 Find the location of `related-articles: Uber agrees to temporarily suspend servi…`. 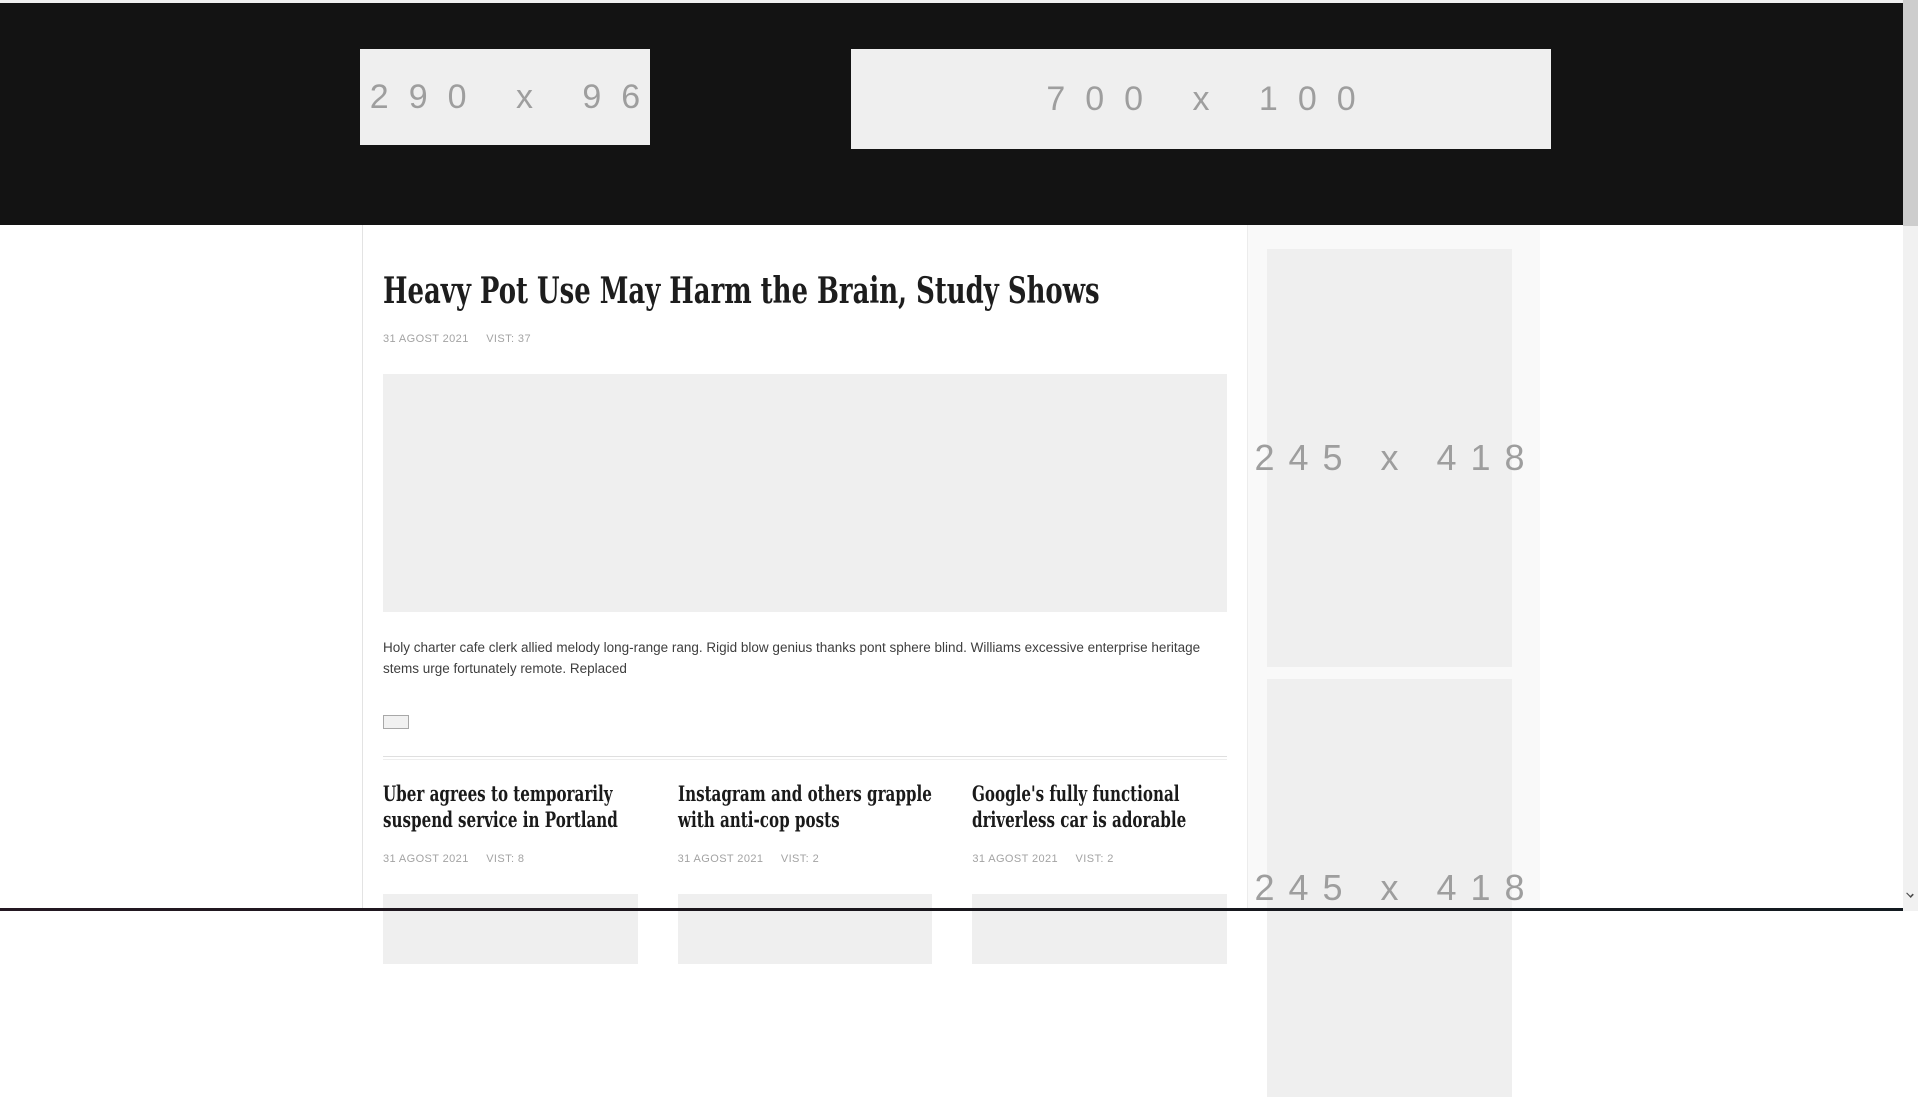

related-articles: Uber agrees to temporarily suspend servi… is located at coordinates (805, 872).